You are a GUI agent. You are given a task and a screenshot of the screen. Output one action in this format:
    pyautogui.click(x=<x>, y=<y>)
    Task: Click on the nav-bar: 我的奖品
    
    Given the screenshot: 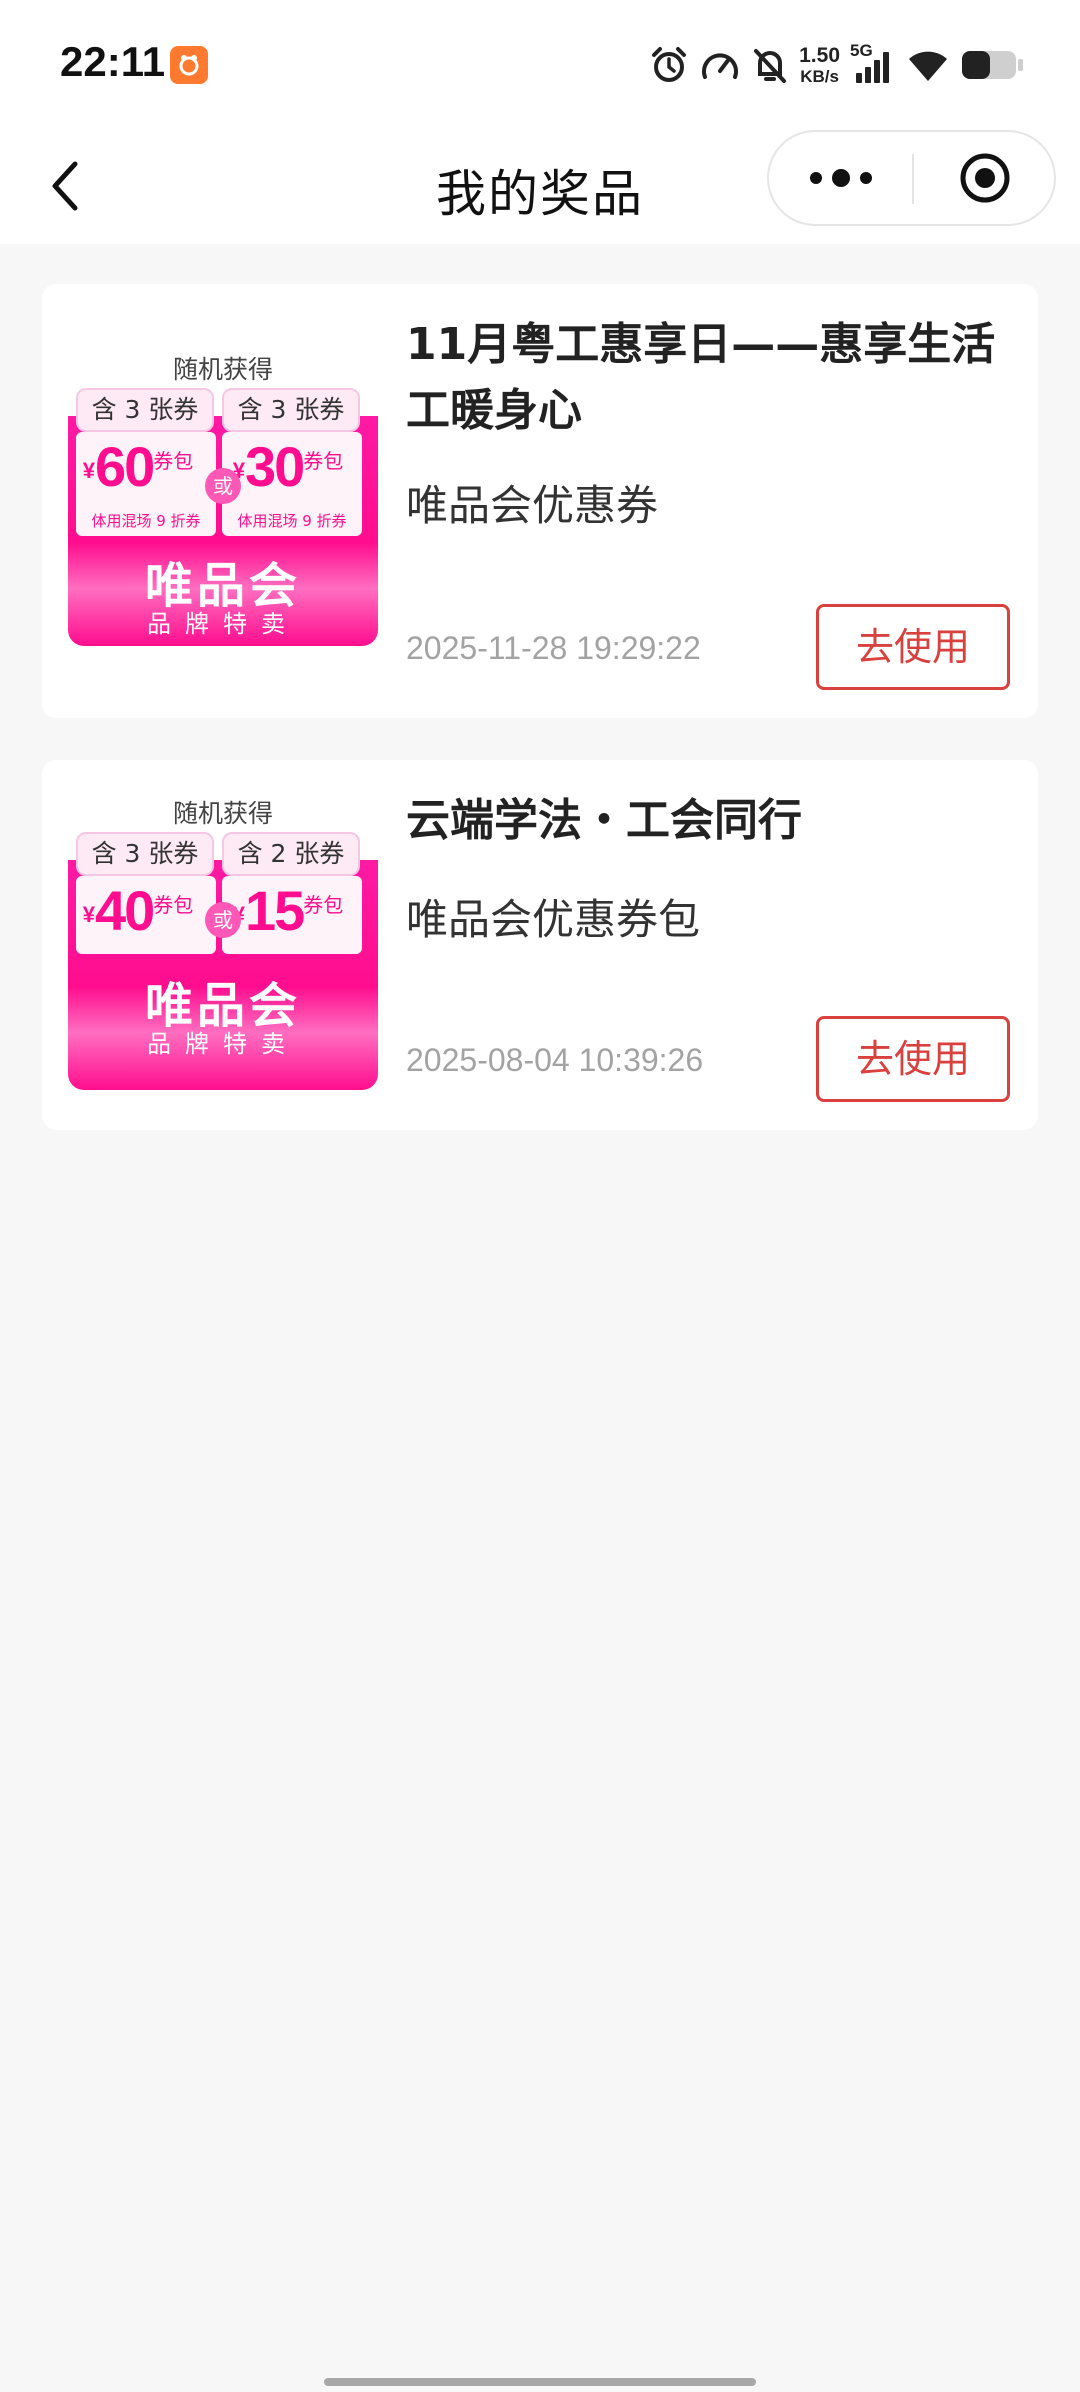 What is the action you would take?
    pyautogui.click(x=540, y=186)
    